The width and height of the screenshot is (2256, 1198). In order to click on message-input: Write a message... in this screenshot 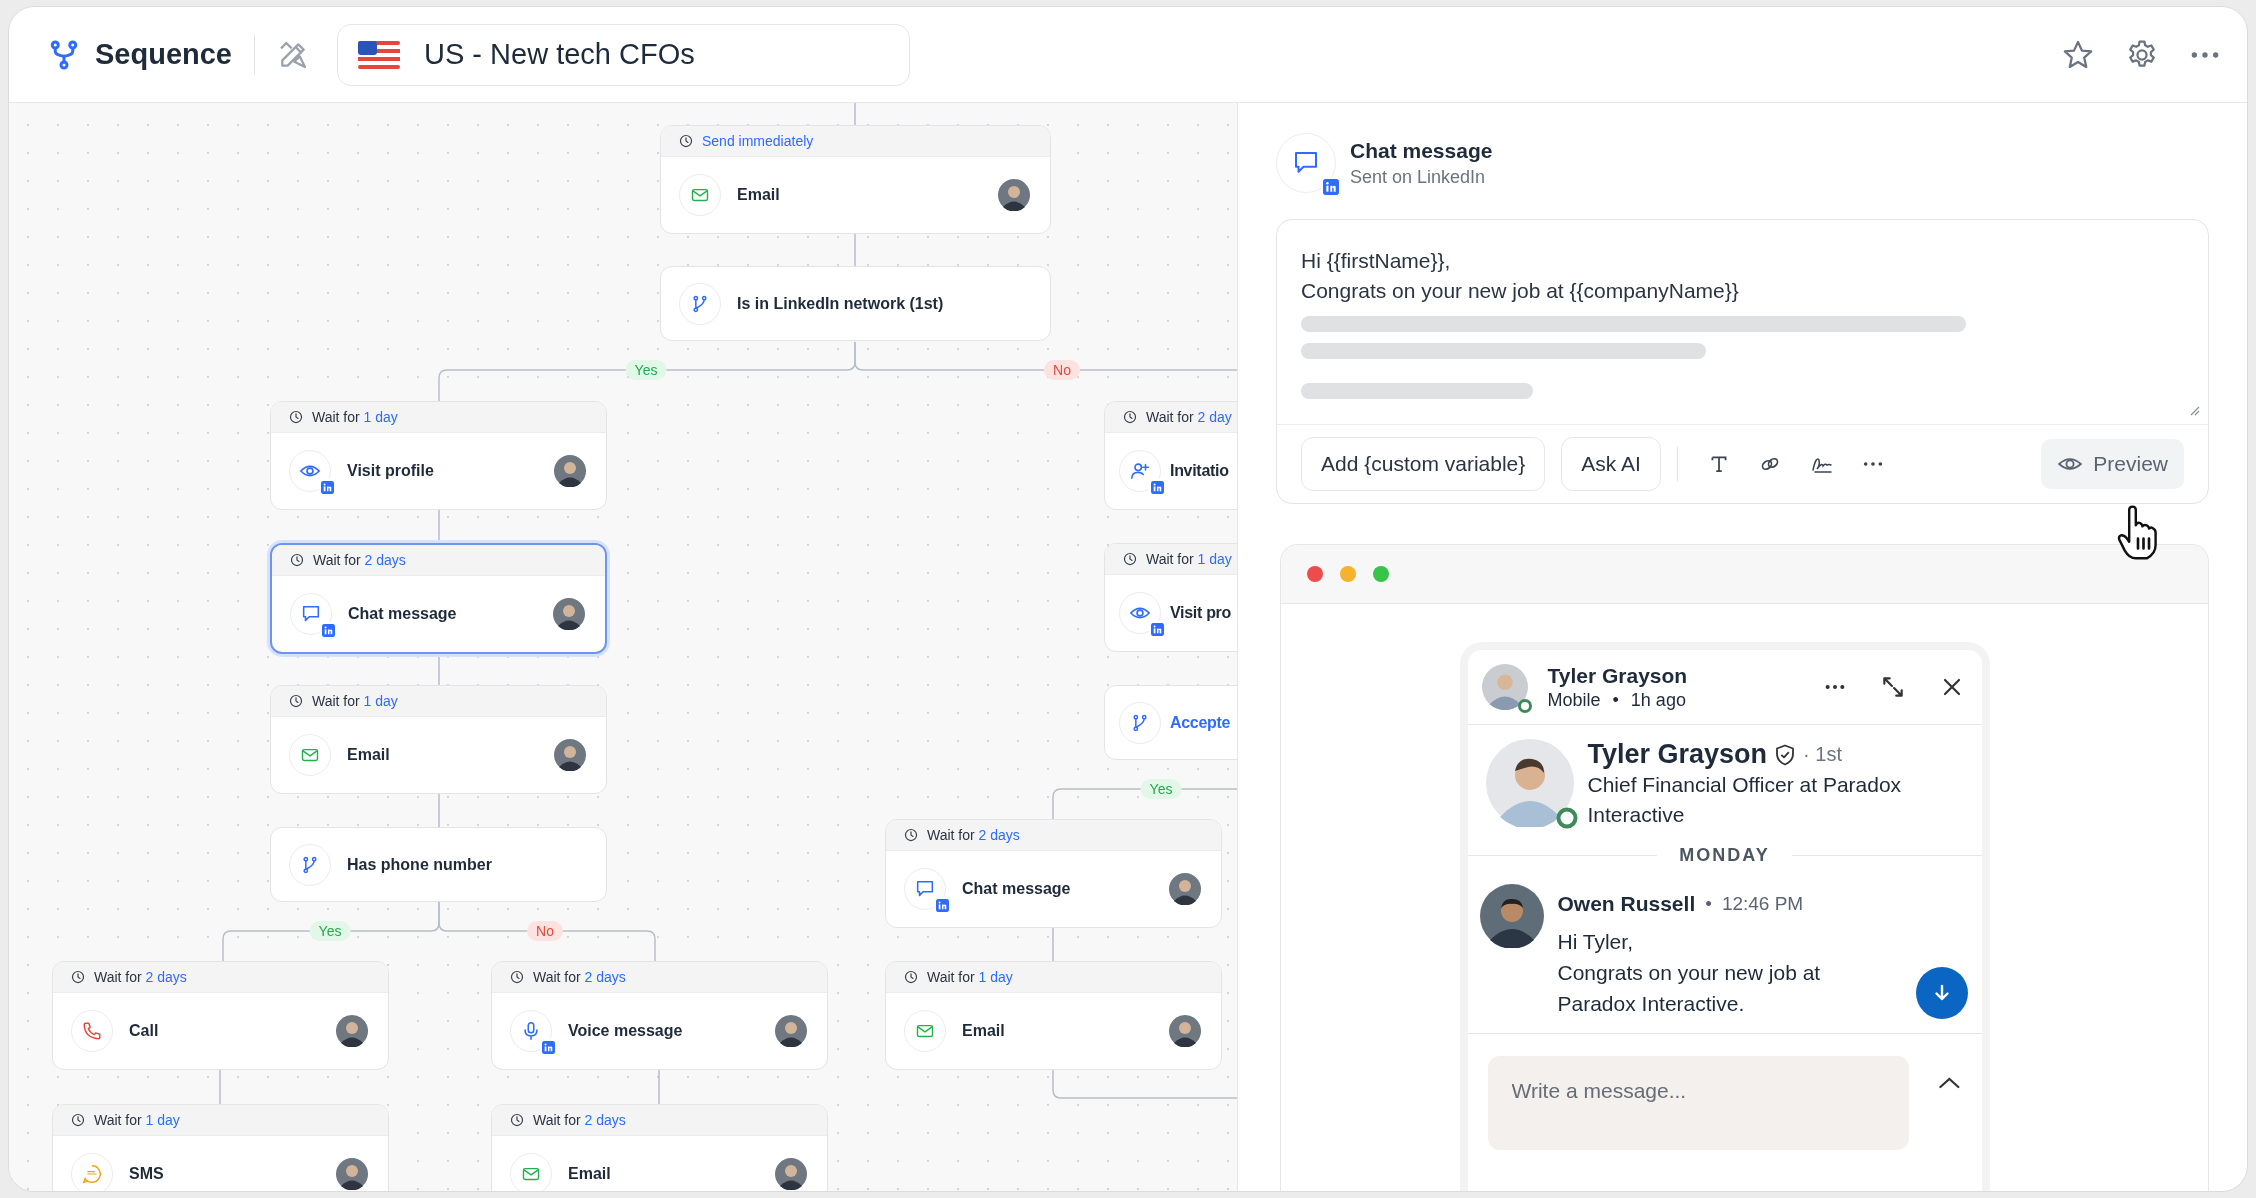, I will do `click(1698, 1103)`.